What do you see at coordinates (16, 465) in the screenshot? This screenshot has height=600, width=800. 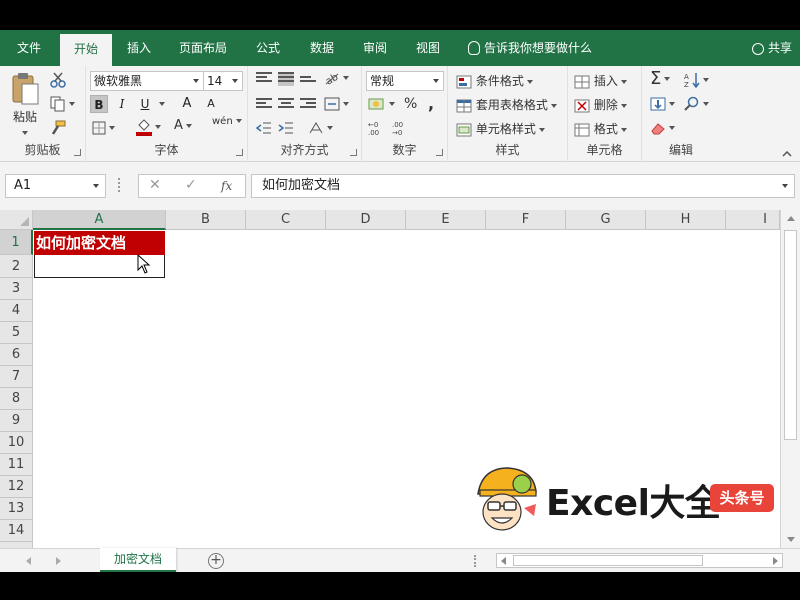 I see `row-header-11: 11` at bounding box center [16, 465].